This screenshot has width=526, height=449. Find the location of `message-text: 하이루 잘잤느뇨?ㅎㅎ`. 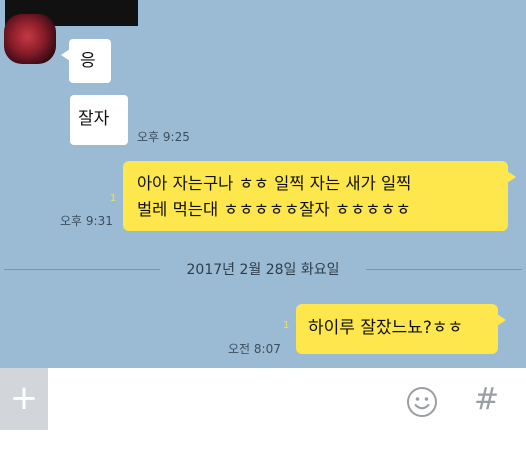

message-text: 하이루 잘잤느뇨?ㅎㅎ is located at coordinates (386, 328).